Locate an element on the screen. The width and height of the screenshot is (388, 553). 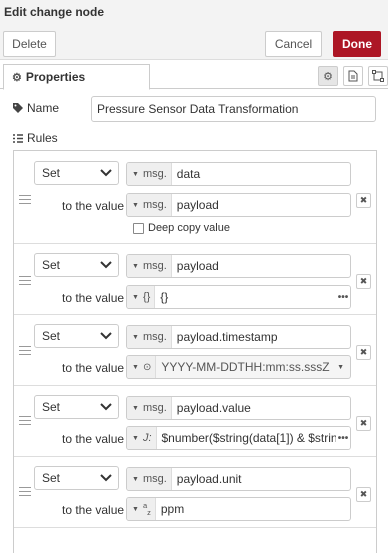
name-label: Name is located at coordinates (43, 108).